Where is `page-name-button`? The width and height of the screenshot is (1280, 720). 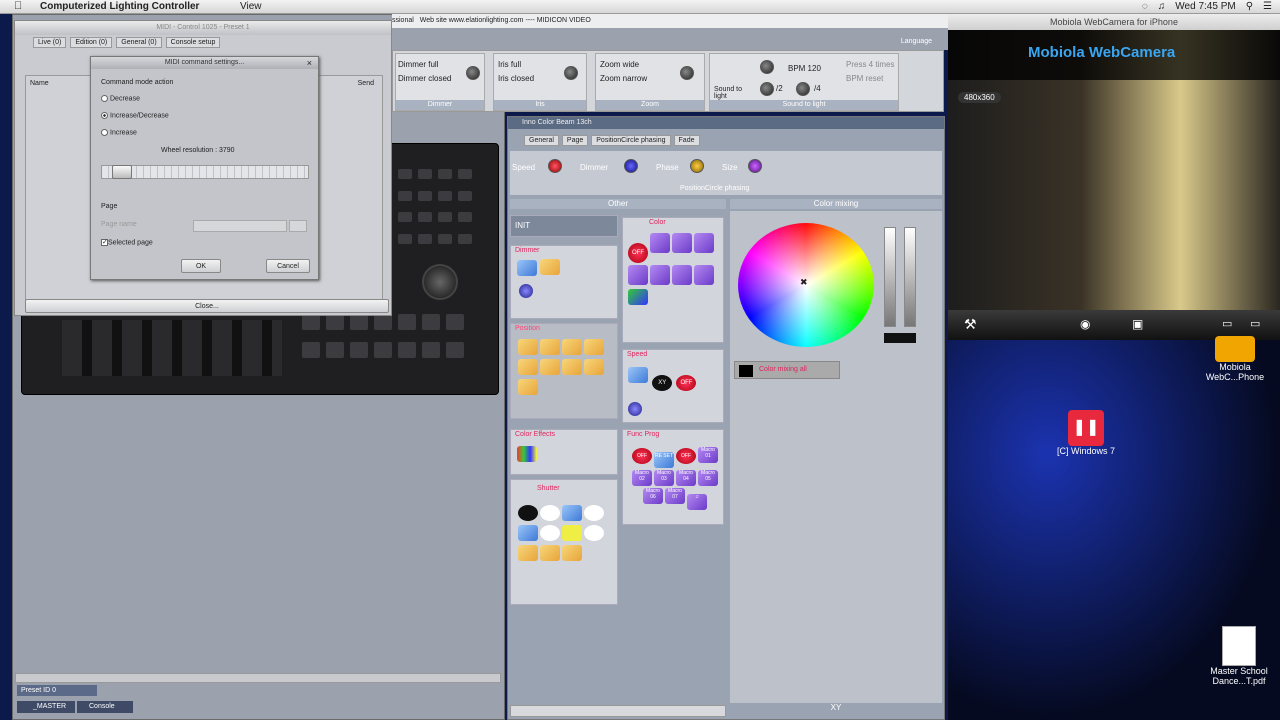 page-name-button is located at coordinates (298, 226).